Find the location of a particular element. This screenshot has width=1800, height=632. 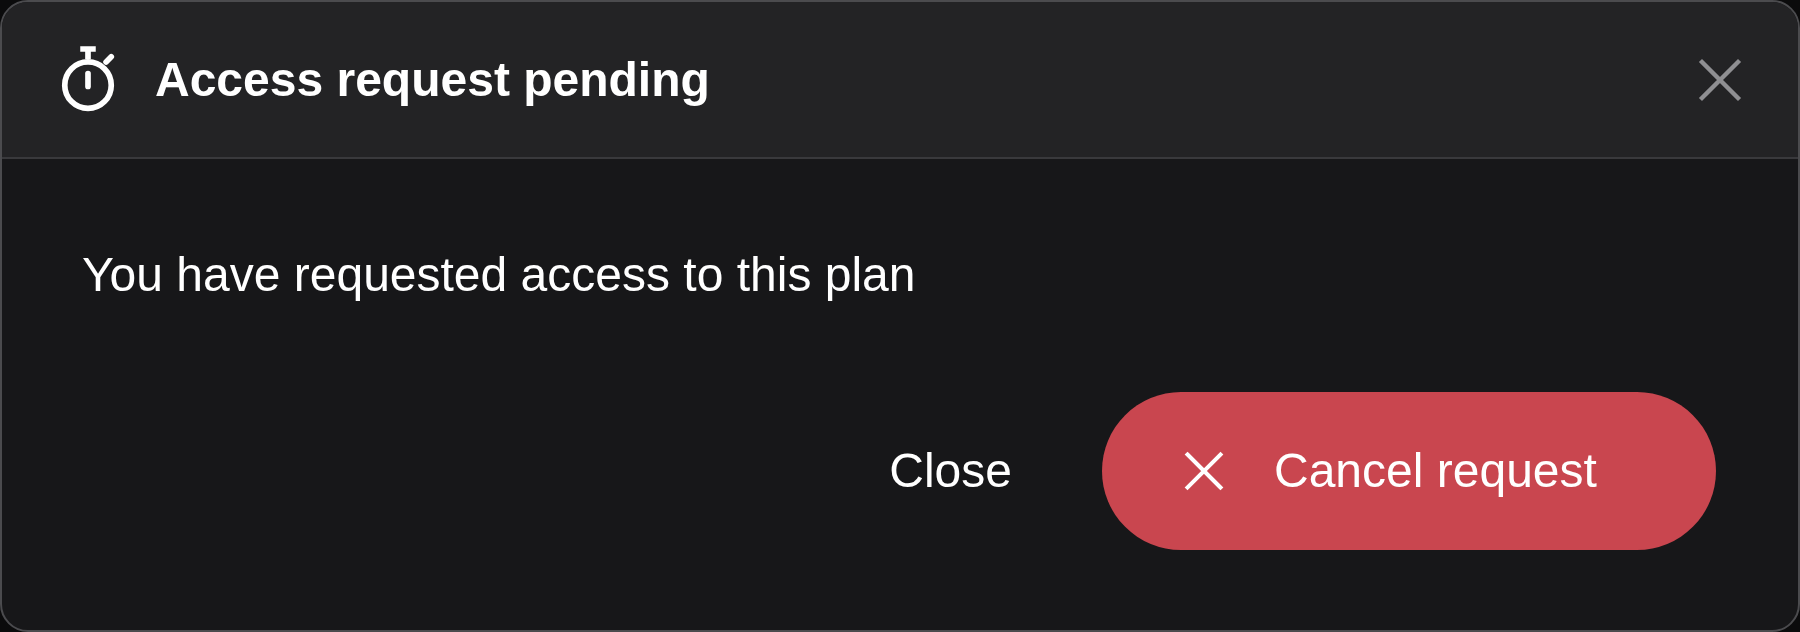

close-icon is located at coordinates (1204, 471).